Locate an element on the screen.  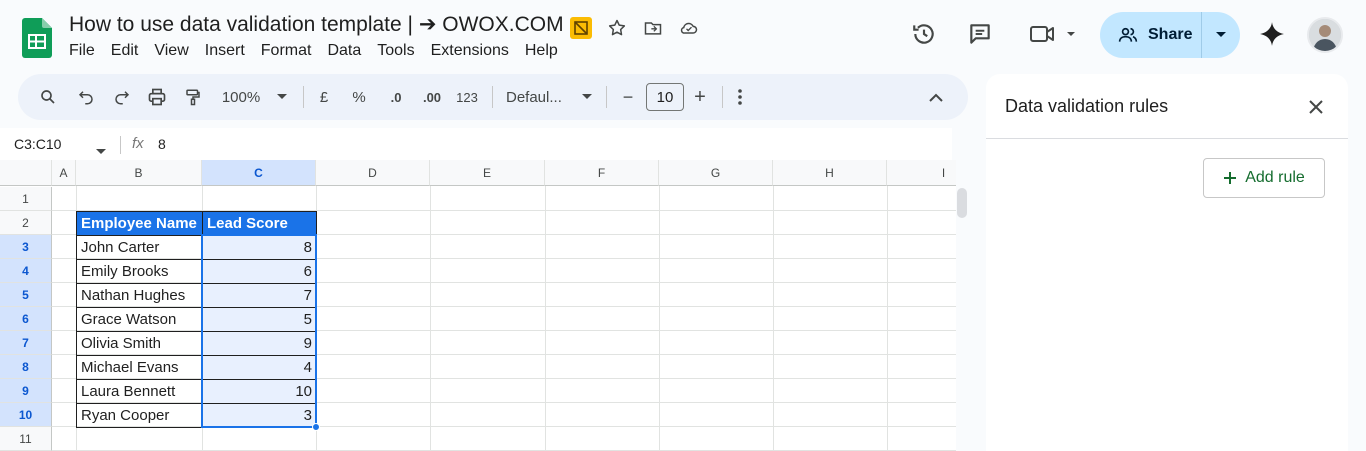
table-cell-name: John Carter is located at coordinates (139, 247).